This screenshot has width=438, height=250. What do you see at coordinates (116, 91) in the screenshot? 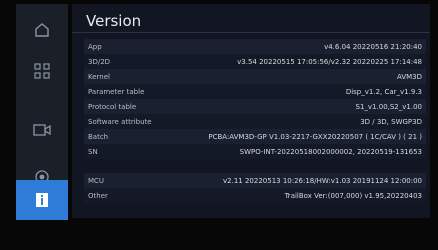
I see `row-key: Parameter table` at bounding box center [116, 91].